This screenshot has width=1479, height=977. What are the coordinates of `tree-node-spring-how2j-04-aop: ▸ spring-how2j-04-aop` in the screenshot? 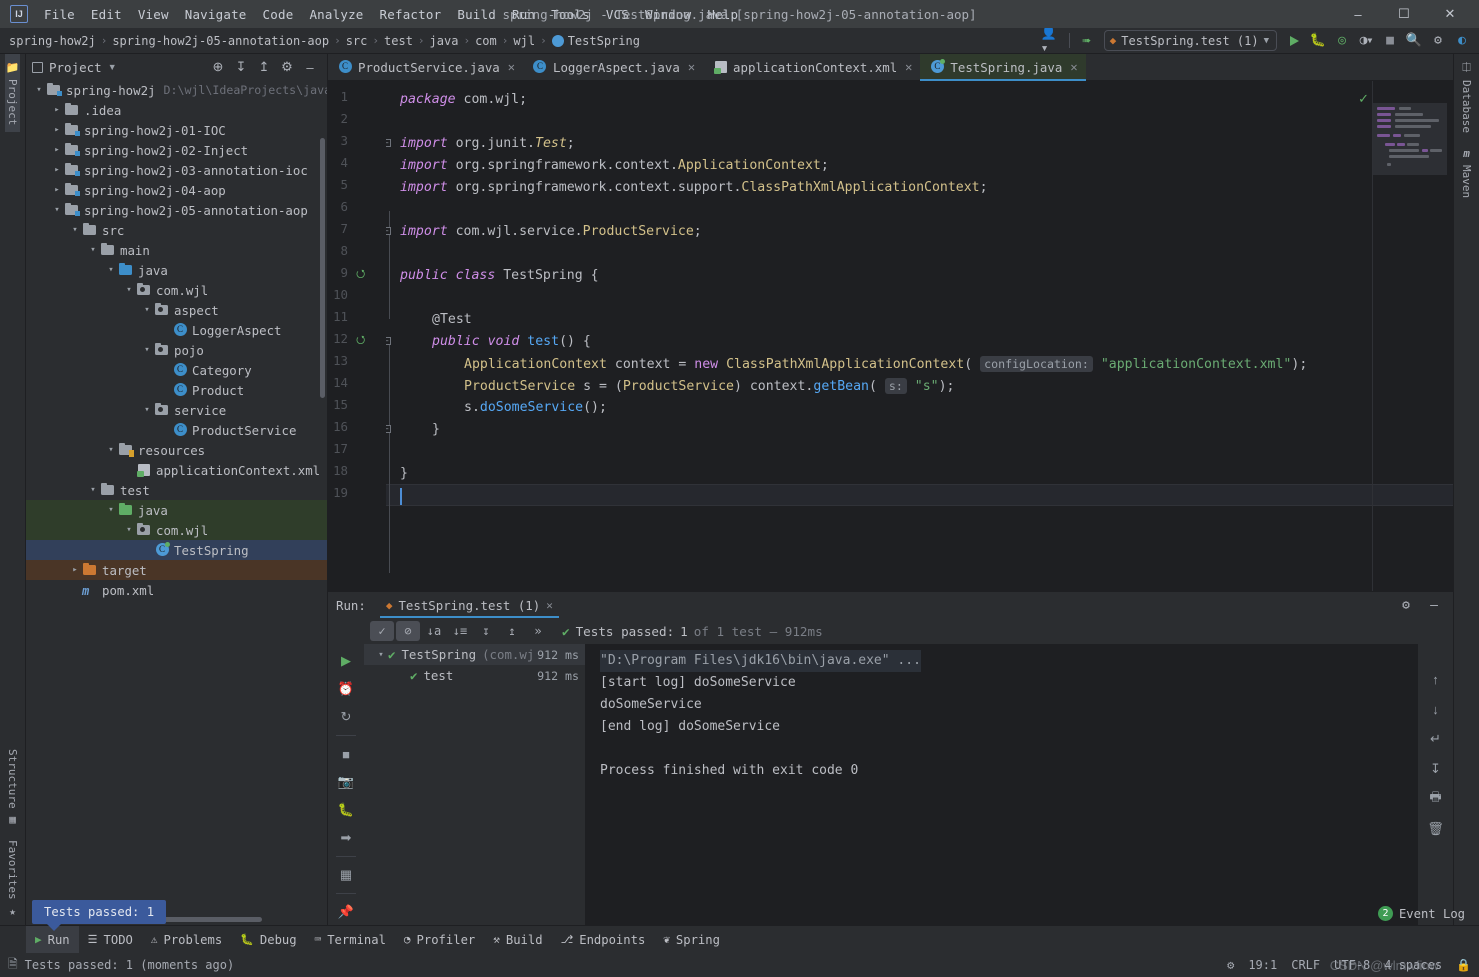 It's located at (176, 190).